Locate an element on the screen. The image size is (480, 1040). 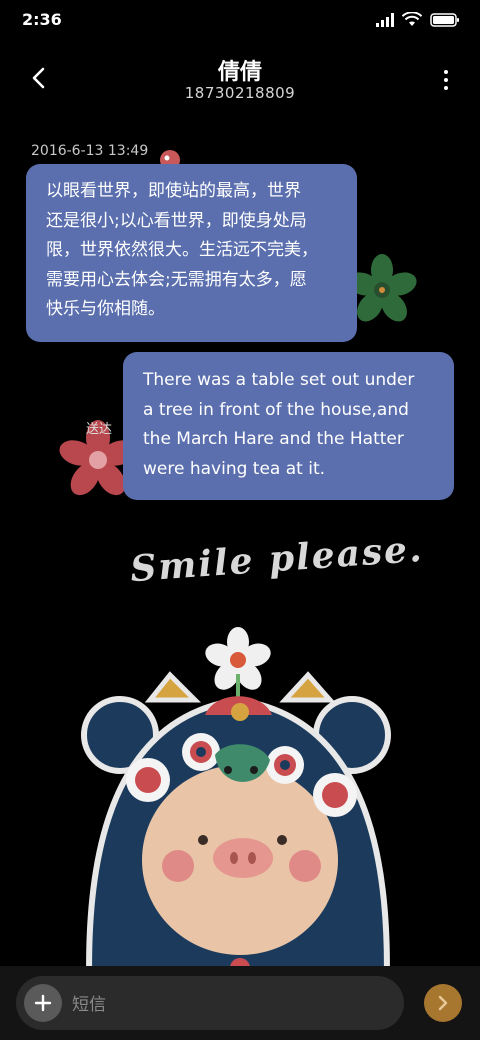
message-line: a tree in front of the house,and is located at coordinates (276, 409).